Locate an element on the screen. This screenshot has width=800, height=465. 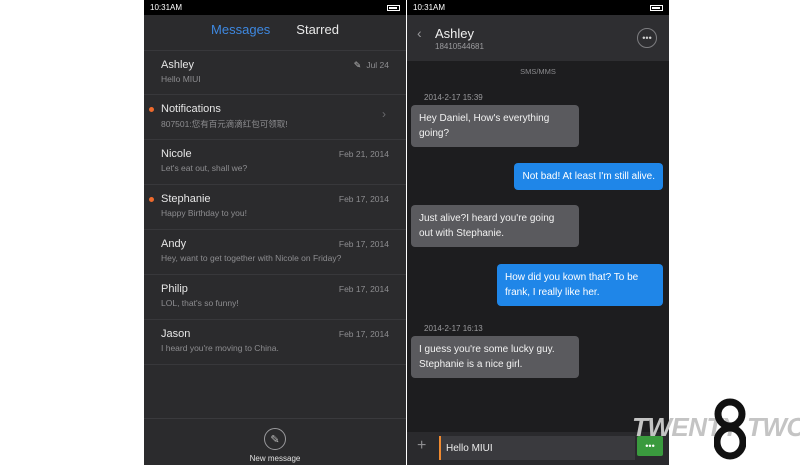
incoming-message: Hey Daniel, How's everything going? is located at coordinates (495, 126).